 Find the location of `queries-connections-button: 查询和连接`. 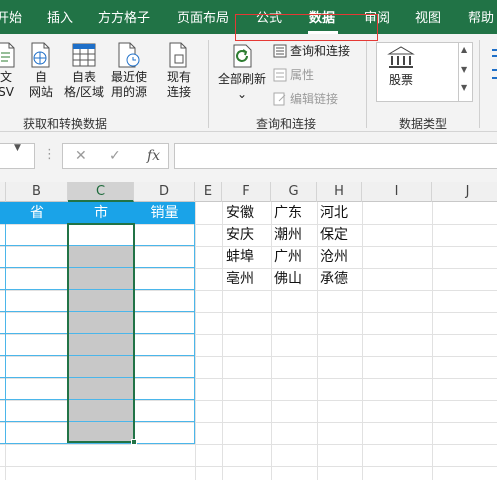

queries-connections-button: 查询和连接 is located at coordinates (311, 51).